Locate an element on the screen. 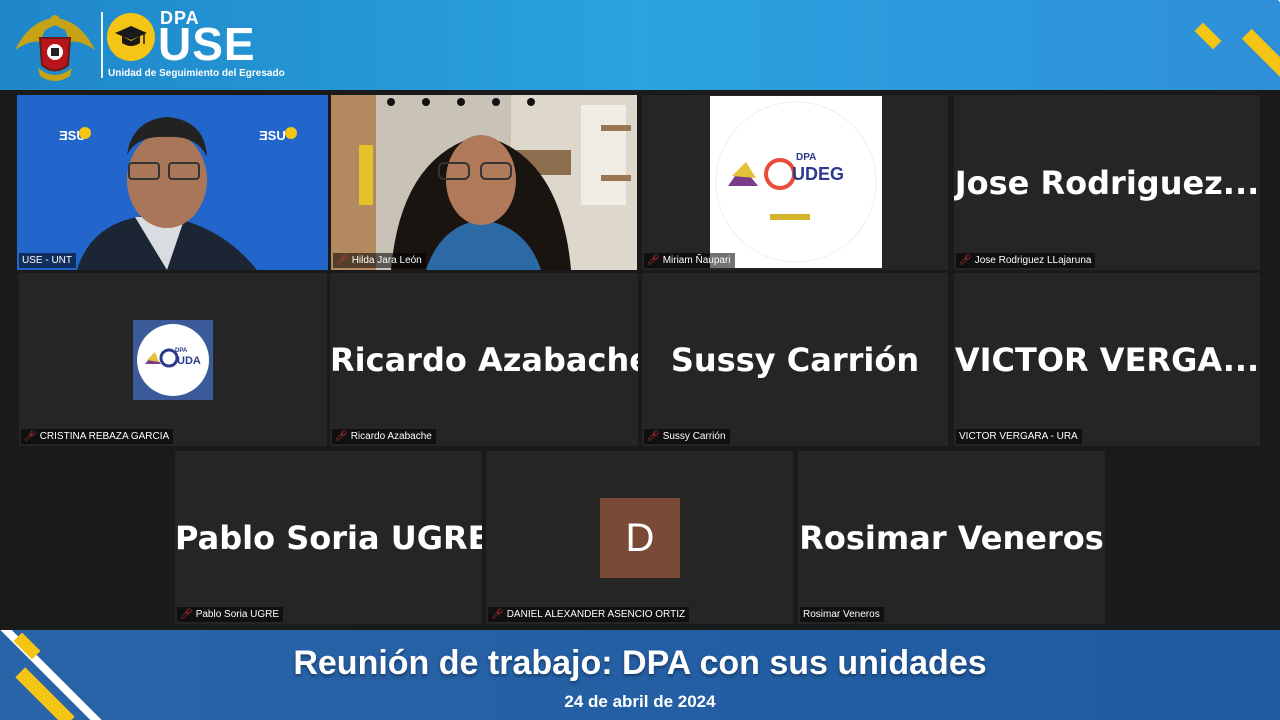  participant-name-label: 🎤︎ Ricardo Azabache is located at coordinates (384, 436).